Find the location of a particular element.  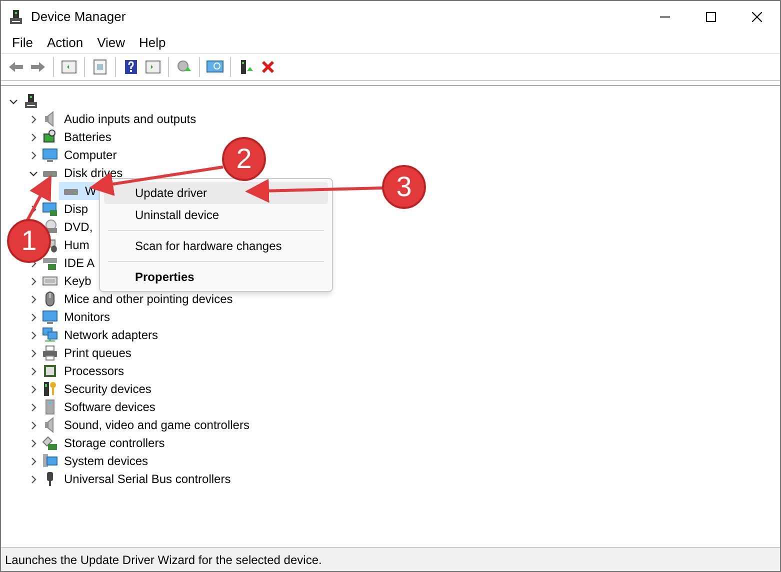

tree-item: IDE A is located at coordinates (79, 263).